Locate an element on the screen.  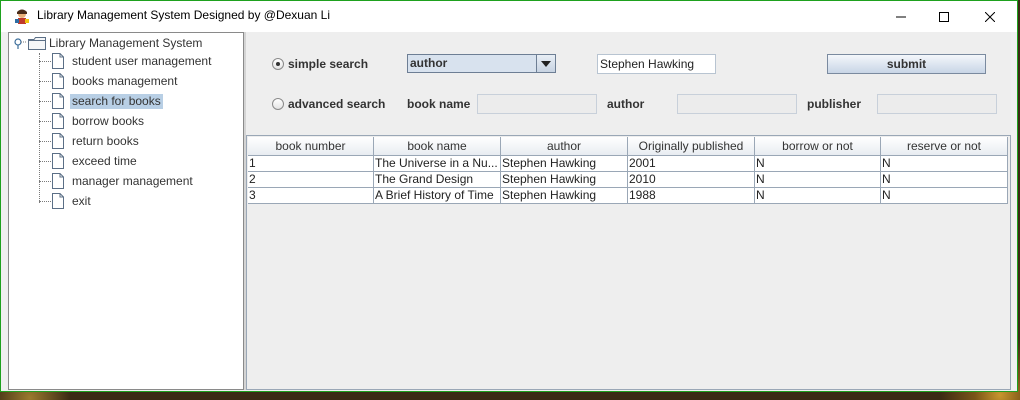
tree-root-label: Library Management System is located at coordinates (125, 43).